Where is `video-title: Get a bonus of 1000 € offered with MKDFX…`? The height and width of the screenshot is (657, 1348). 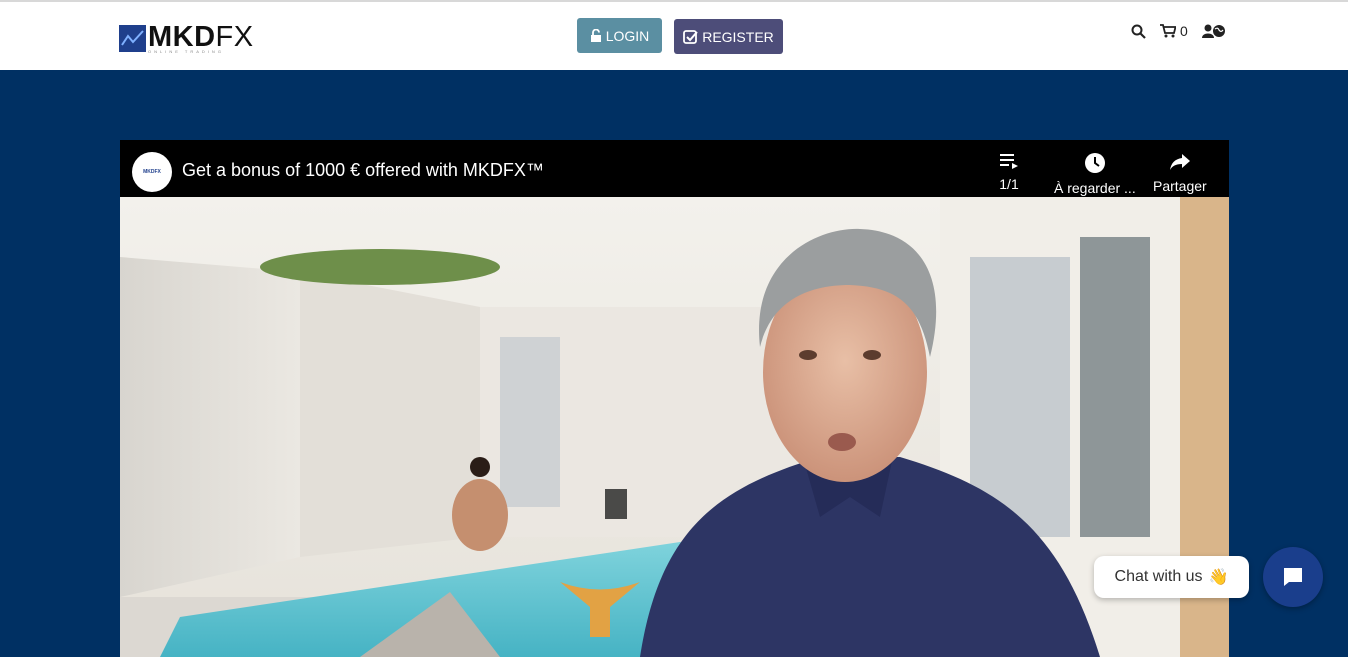 video-title: Get a bonus of 1000 € offered with MKDFX… is located at coordinates (363, 170).